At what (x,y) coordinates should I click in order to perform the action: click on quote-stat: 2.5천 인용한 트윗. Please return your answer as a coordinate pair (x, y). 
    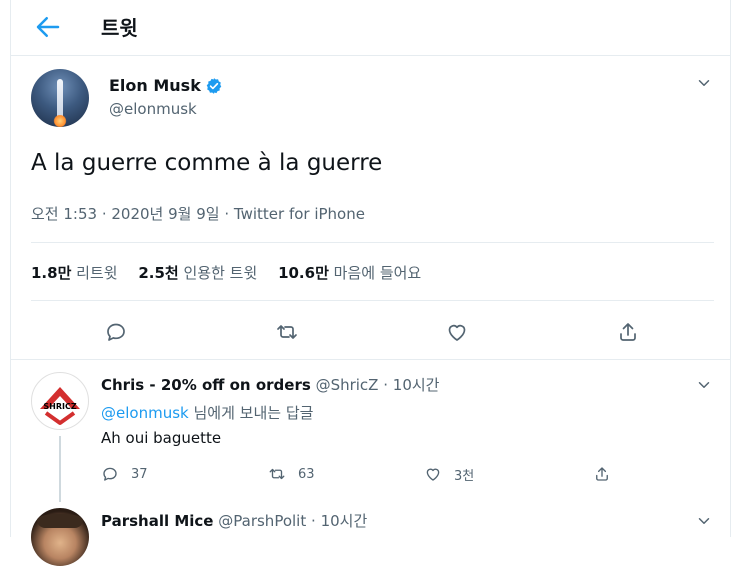
    Looking at the image, I should click on (200, 273).